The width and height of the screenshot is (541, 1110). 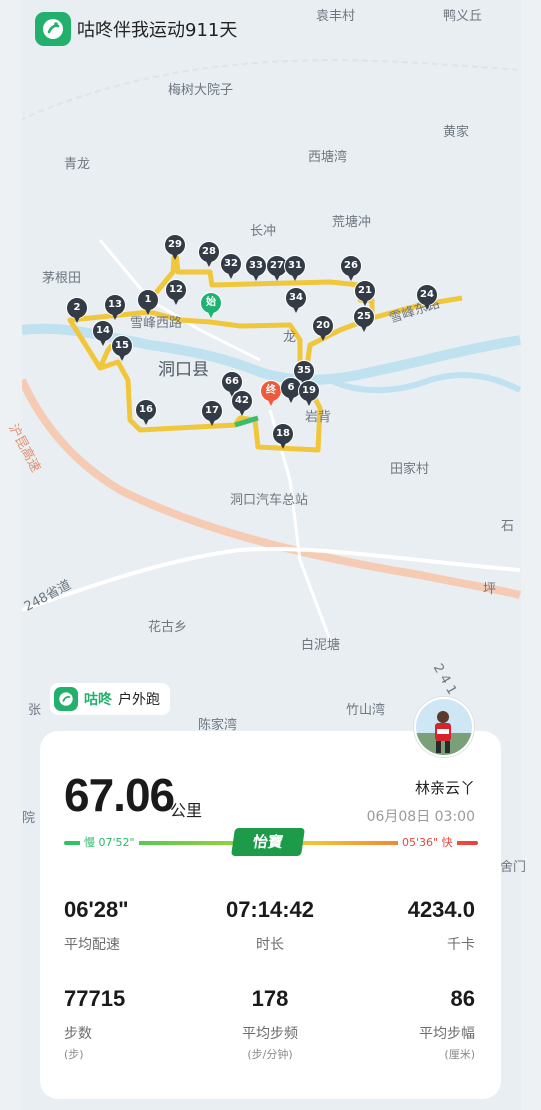 What do you see at coordinates (441, 909) in the screenshot?
I see `calories-value: 4234.0` at bounding box center [441, 909].